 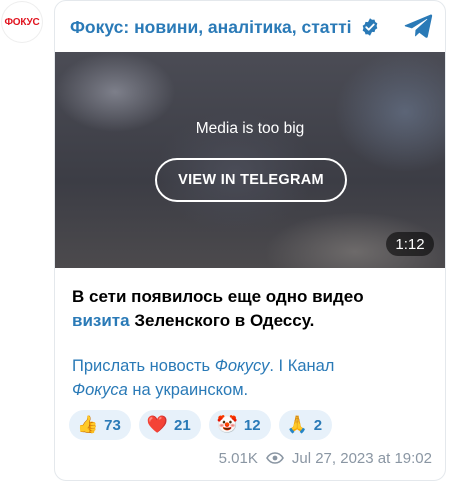 I want to click on post-text-link: визита, so click(x=101, y=320).